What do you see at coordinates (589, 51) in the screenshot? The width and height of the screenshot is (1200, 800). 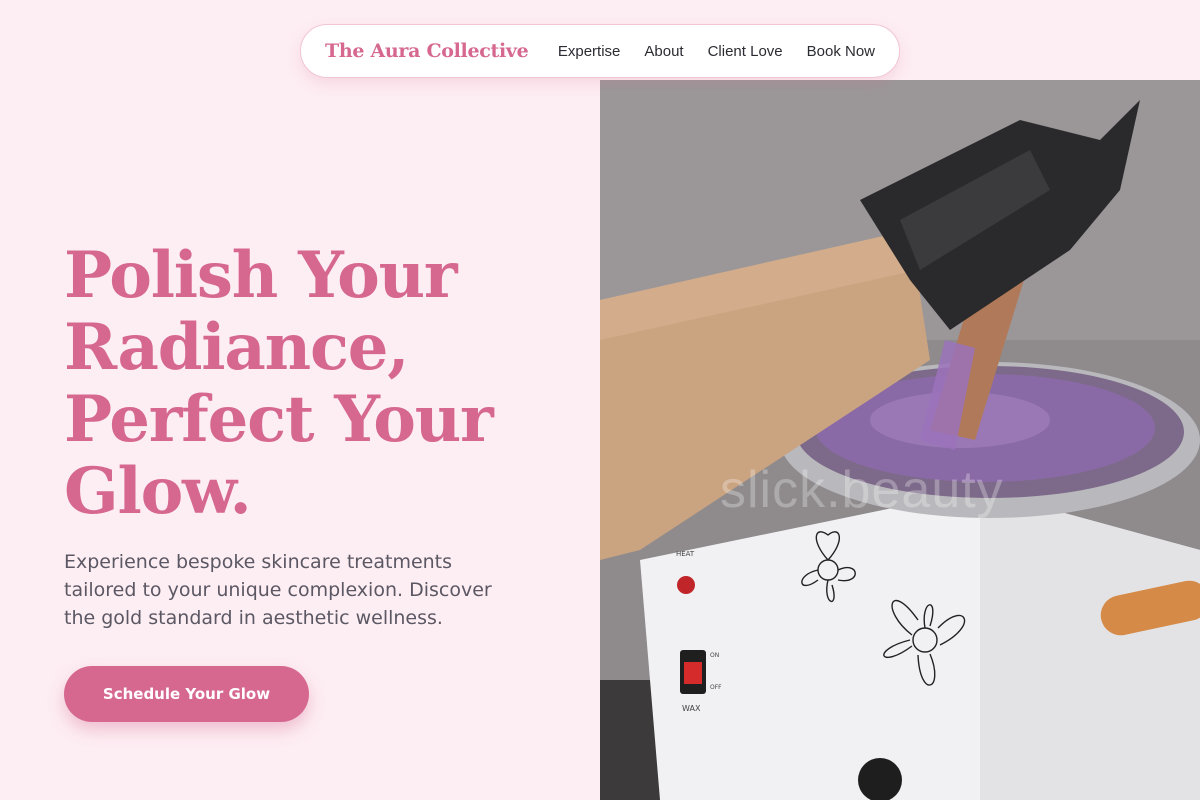 I see `nav-link-expertise: Expertise` at bounding box center [589, 51].